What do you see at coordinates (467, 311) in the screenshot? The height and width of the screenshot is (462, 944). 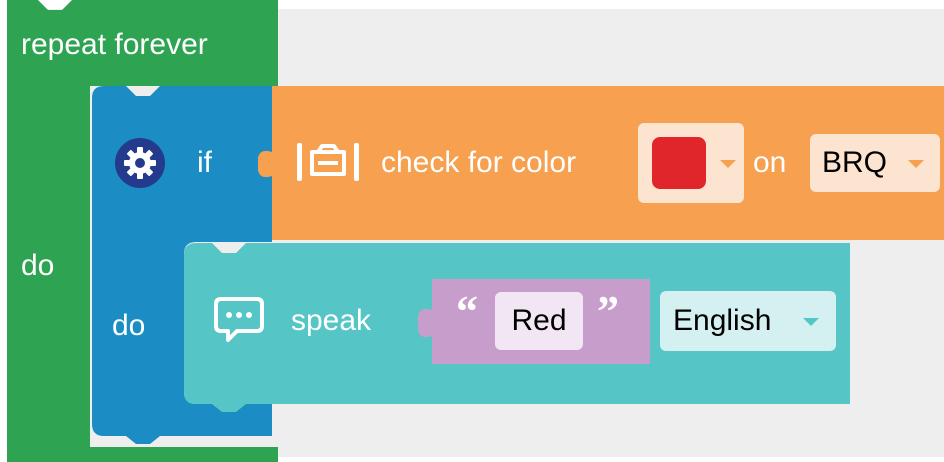 I see `open-quote: “` at bounding box center [467, 311].